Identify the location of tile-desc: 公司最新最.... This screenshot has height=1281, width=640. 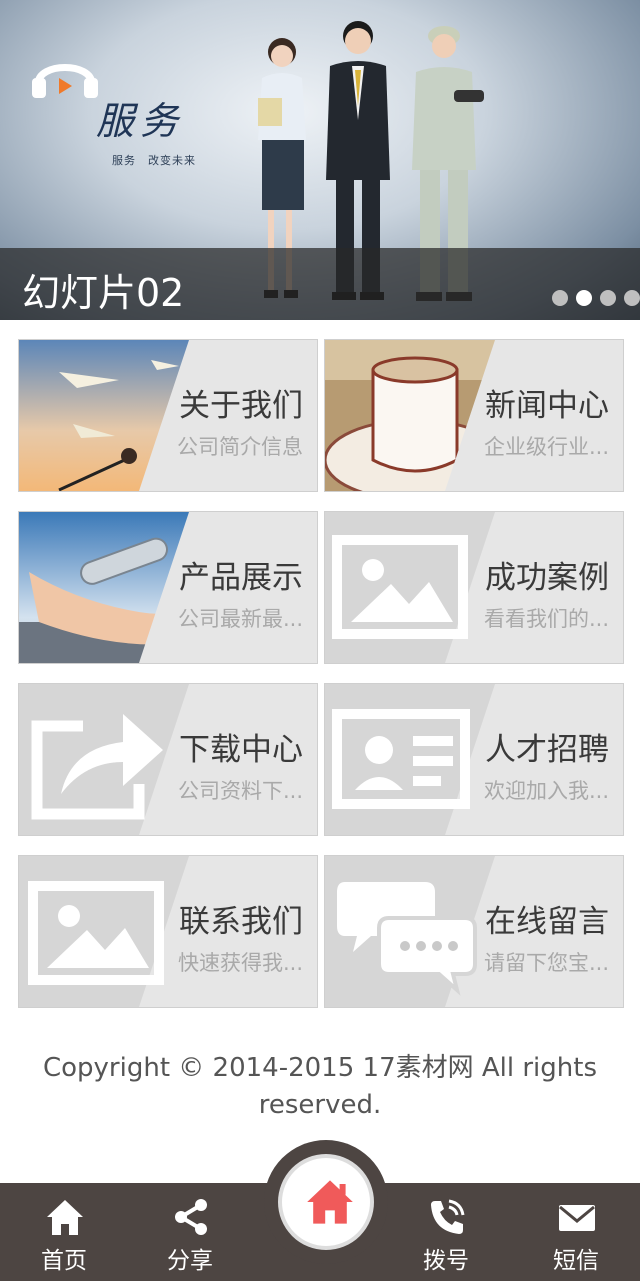
(240, 619).